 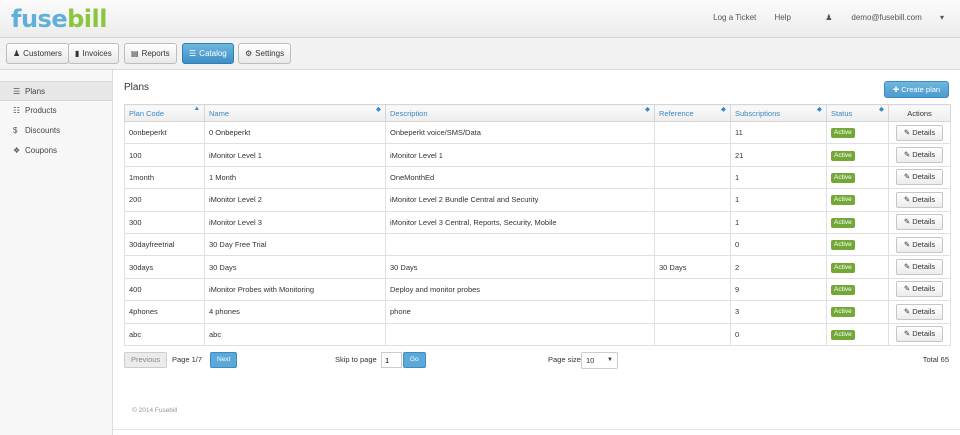 I want to click on plan-actions-cell: ✎ Details, so click(x=919, y=132).